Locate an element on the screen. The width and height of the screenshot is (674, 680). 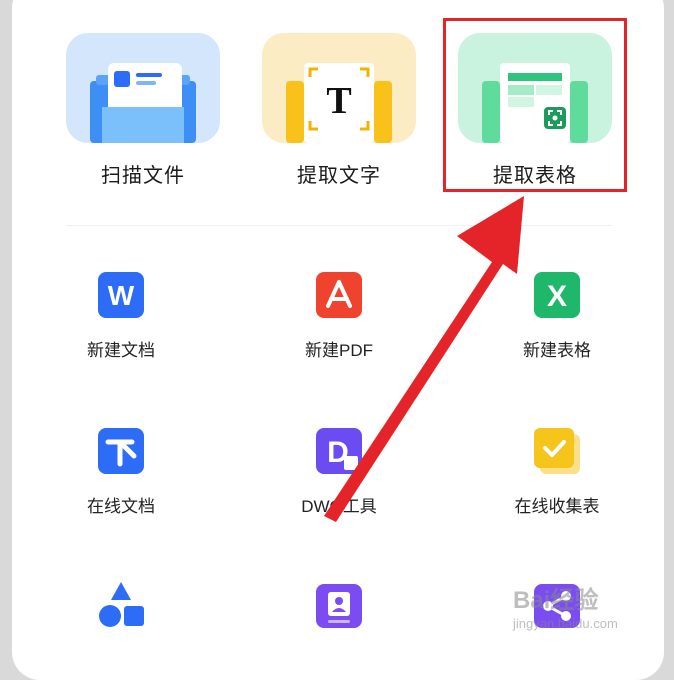
watermark-sub: jingyan.baidu.com is located at coordinates (565, 623).